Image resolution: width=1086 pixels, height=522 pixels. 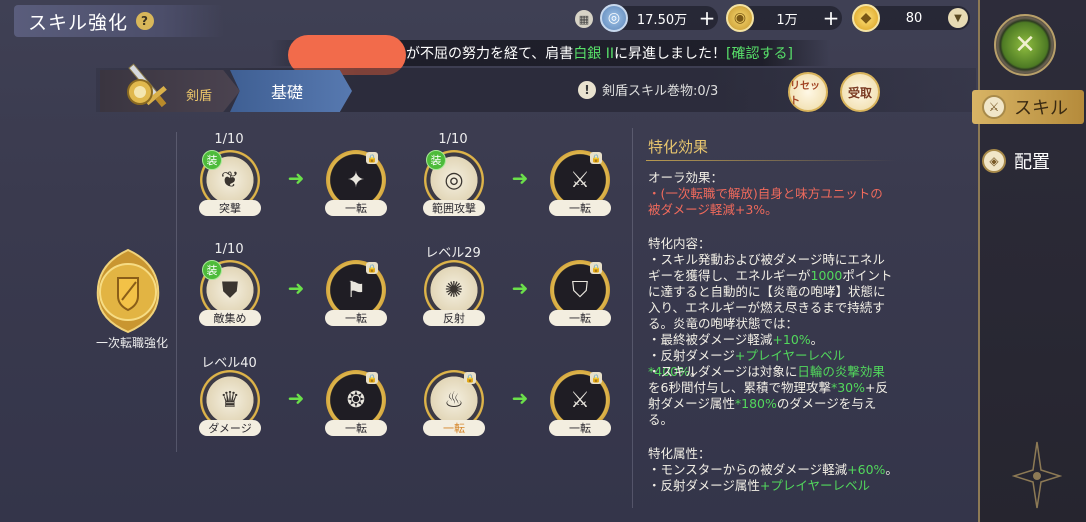 What do you see at coordinates (759, 53) in the screenshot?
I see `notice-confirm-link: [確認する]` at bounding box center [759, 53].